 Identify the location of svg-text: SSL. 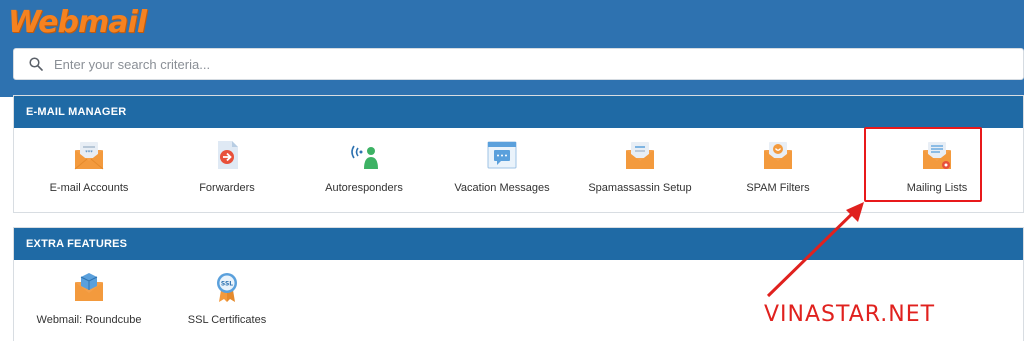
(227, 284).